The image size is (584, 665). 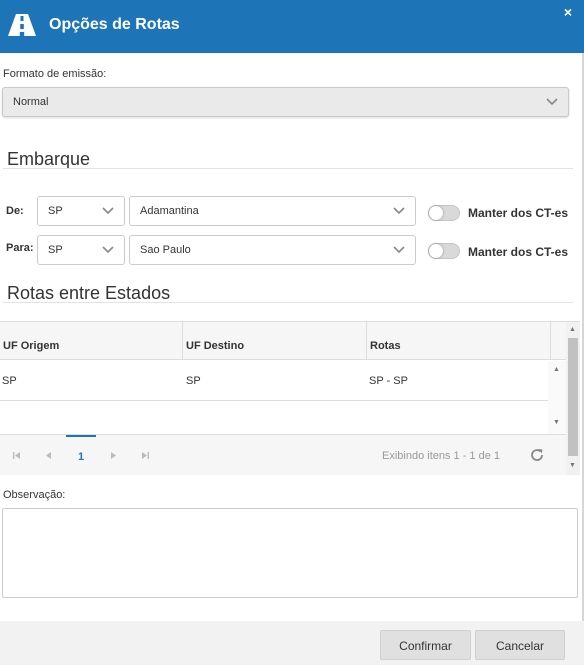 I want to click on para-cidade-select: Sao Paulo, so click(x=272, y=250).